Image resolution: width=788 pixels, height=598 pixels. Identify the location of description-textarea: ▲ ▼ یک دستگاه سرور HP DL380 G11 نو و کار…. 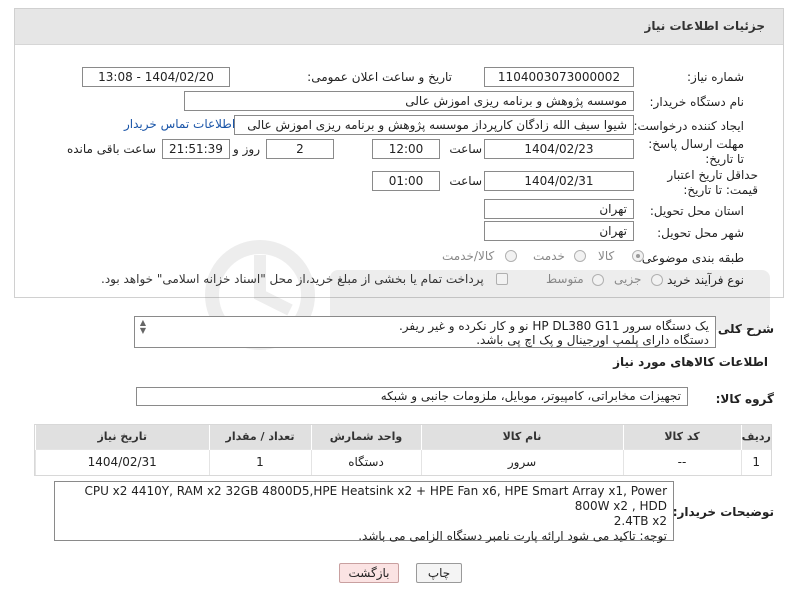
(425, 332).